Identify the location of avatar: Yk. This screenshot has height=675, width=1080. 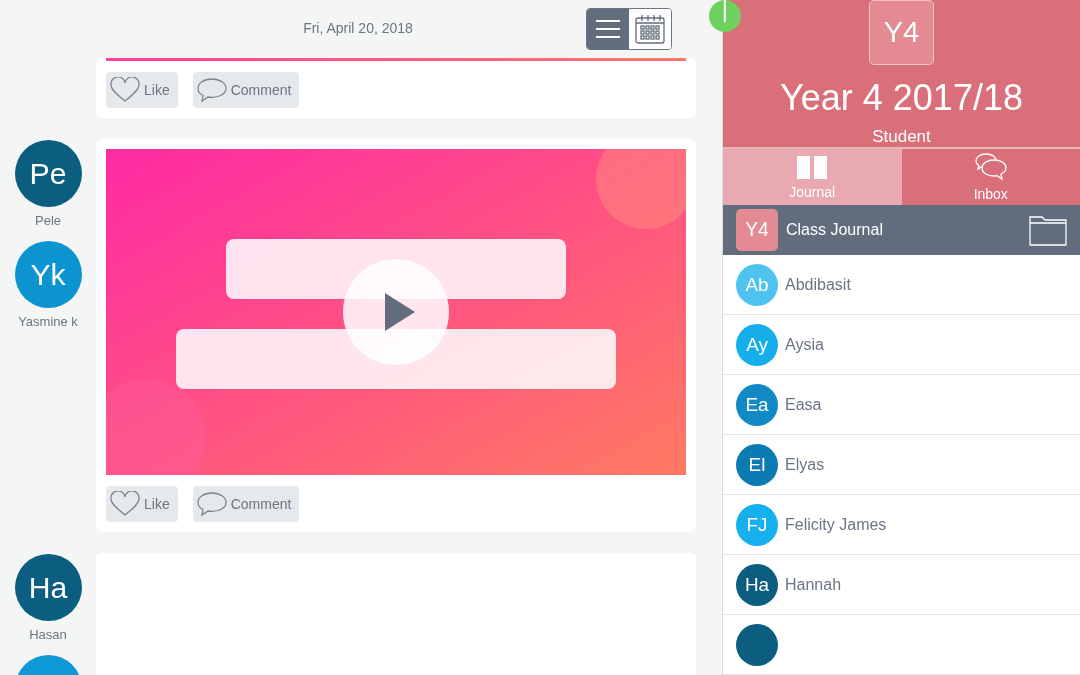
(48, 274).